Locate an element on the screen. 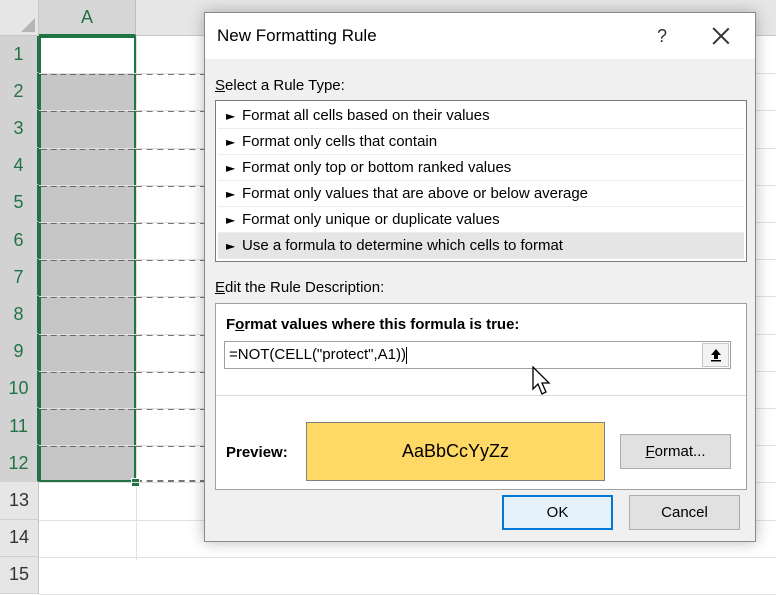 The height and width of the screenshot is (595, 776). row-header-13: 13 is located at coordinates (19, 501).